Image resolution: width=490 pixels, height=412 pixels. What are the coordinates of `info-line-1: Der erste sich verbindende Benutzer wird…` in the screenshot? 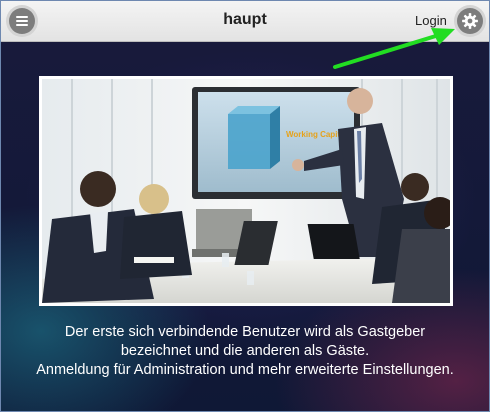 It's located at (245, 332).